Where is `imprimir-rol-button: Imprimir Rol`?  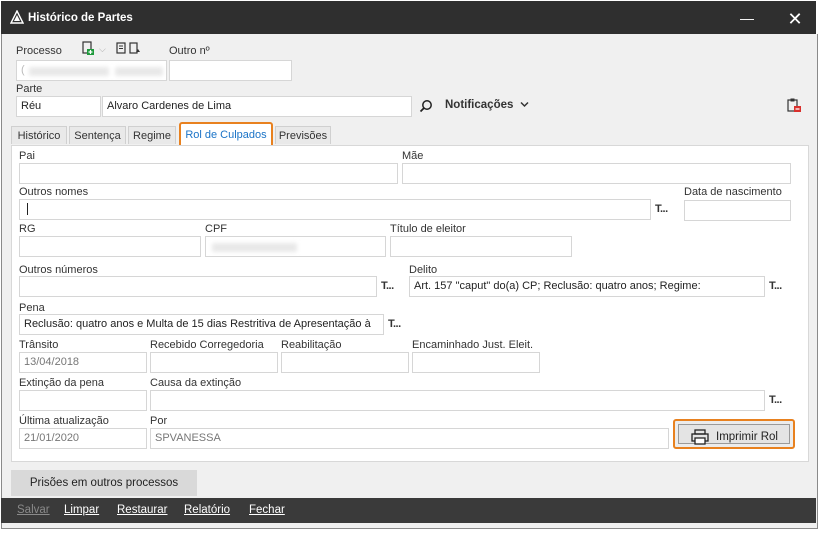 imprimir-rol-button: Imprimir Rol is located at coordinates (734, 434).